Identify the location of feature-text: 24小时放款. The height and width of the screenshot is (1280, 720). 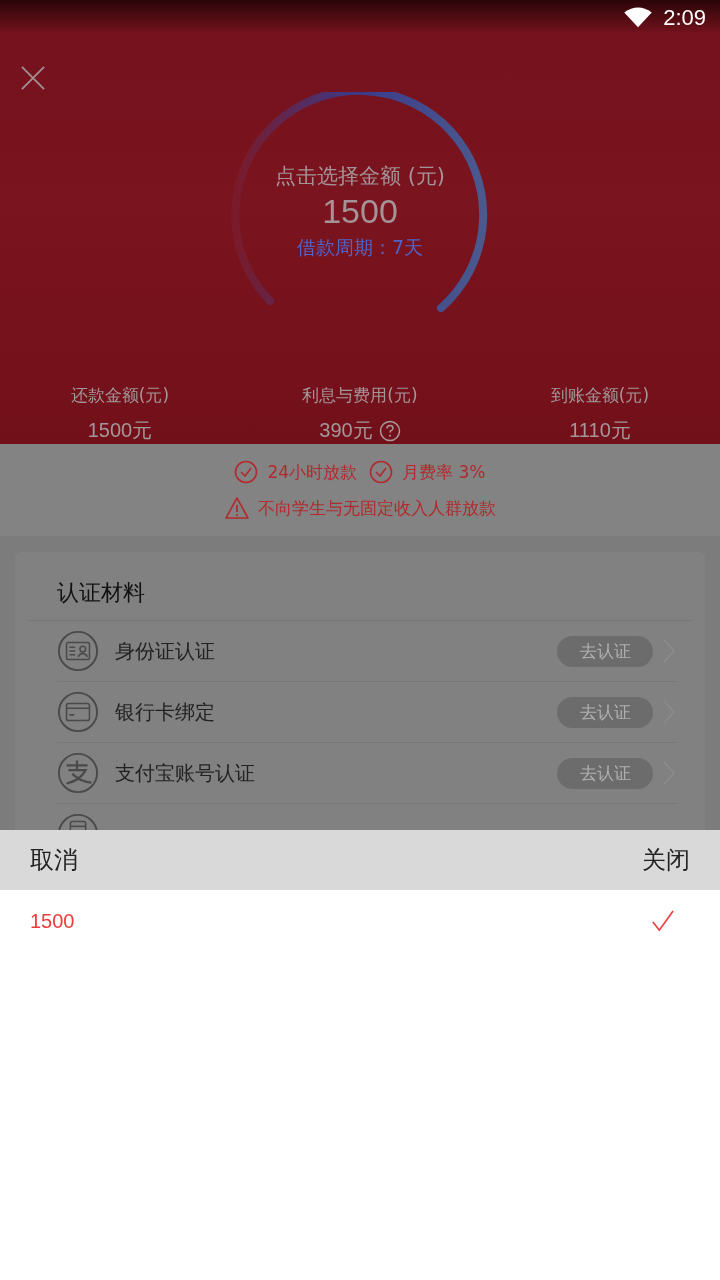
(312, 472).